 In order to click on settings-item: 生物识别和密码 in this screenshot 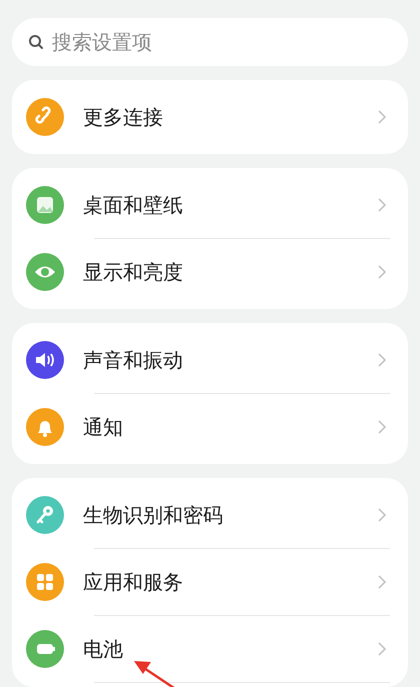, I will do `click(210, 515)`.